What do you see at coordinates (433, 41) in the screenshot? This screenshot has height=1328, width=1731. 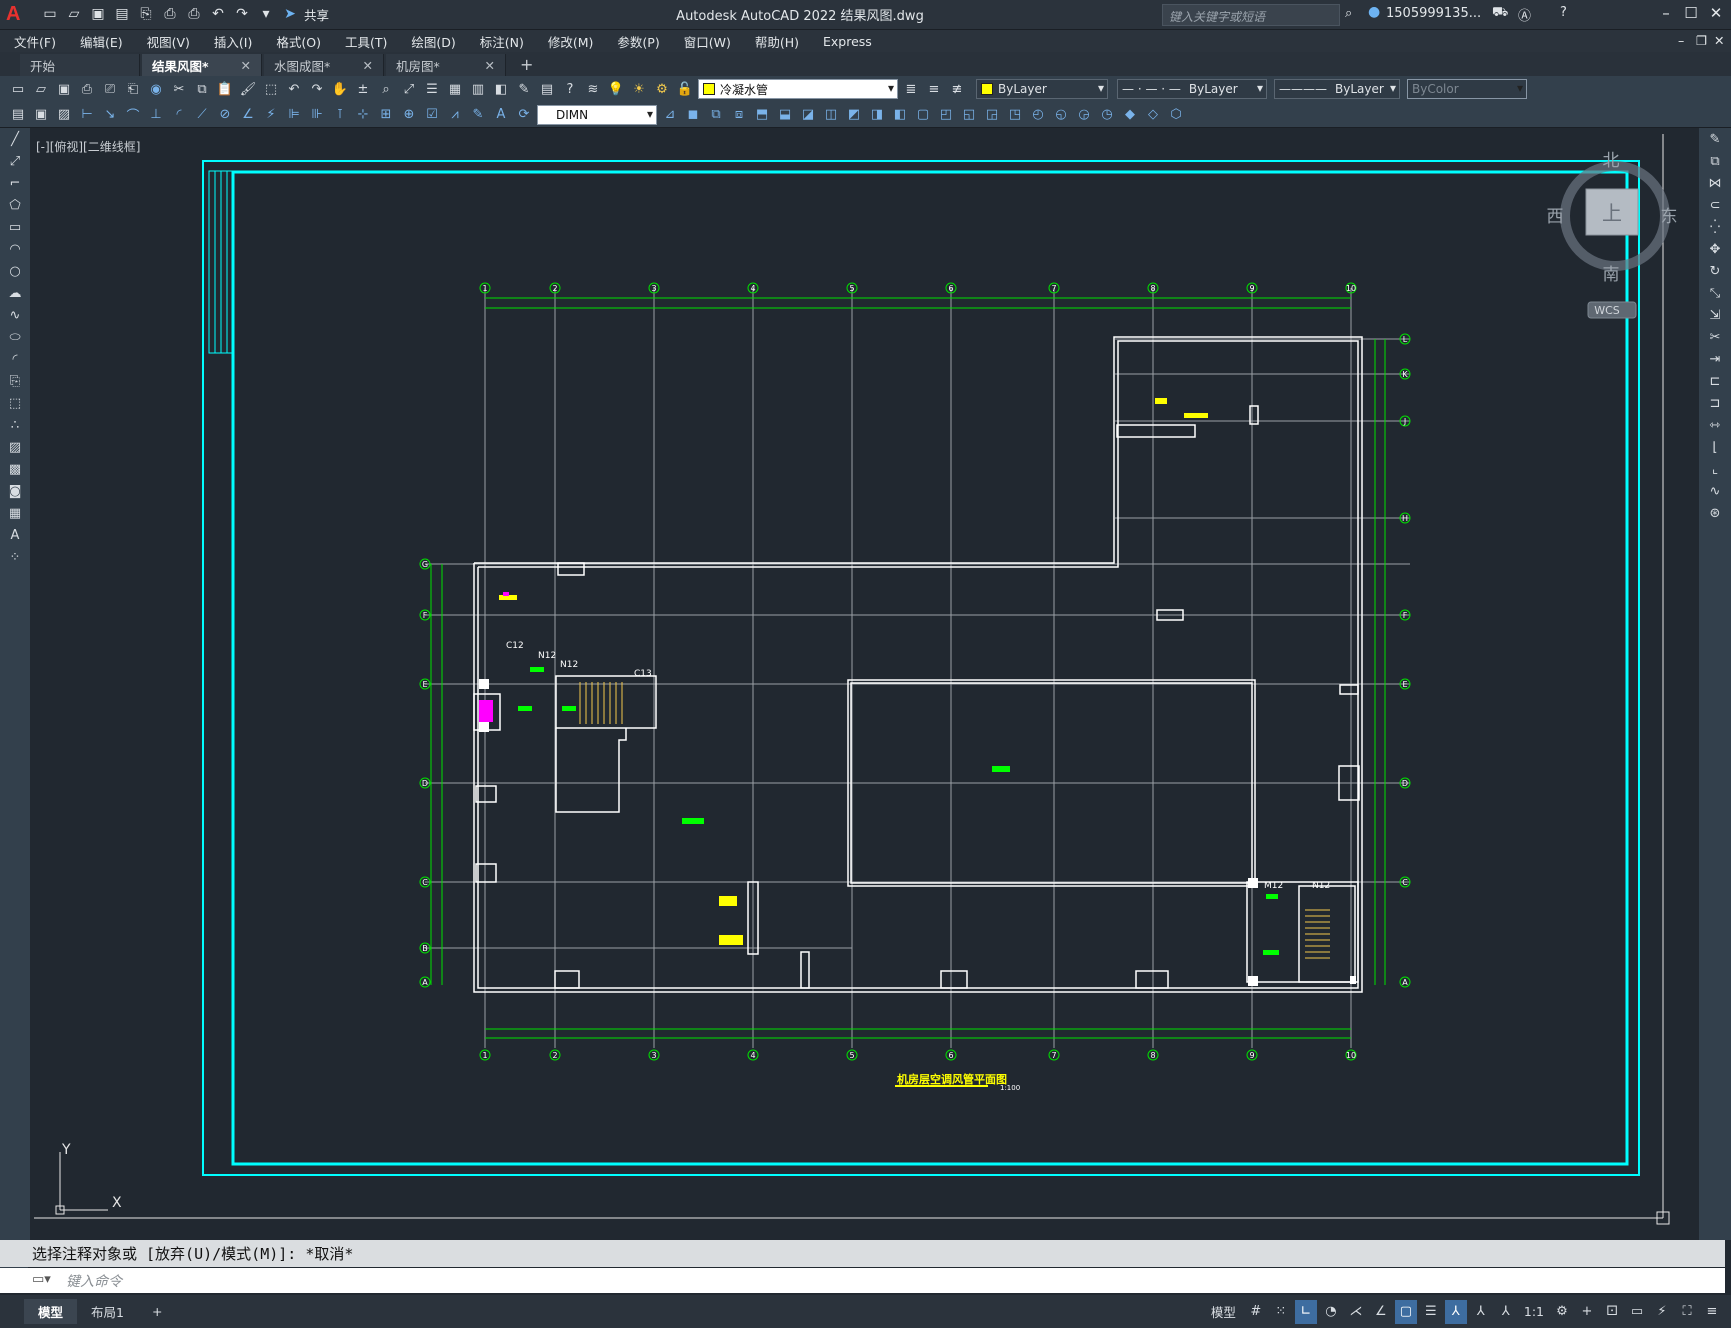 I see `menu-draw: 绘图(D)` at bounding box center [433, 41].